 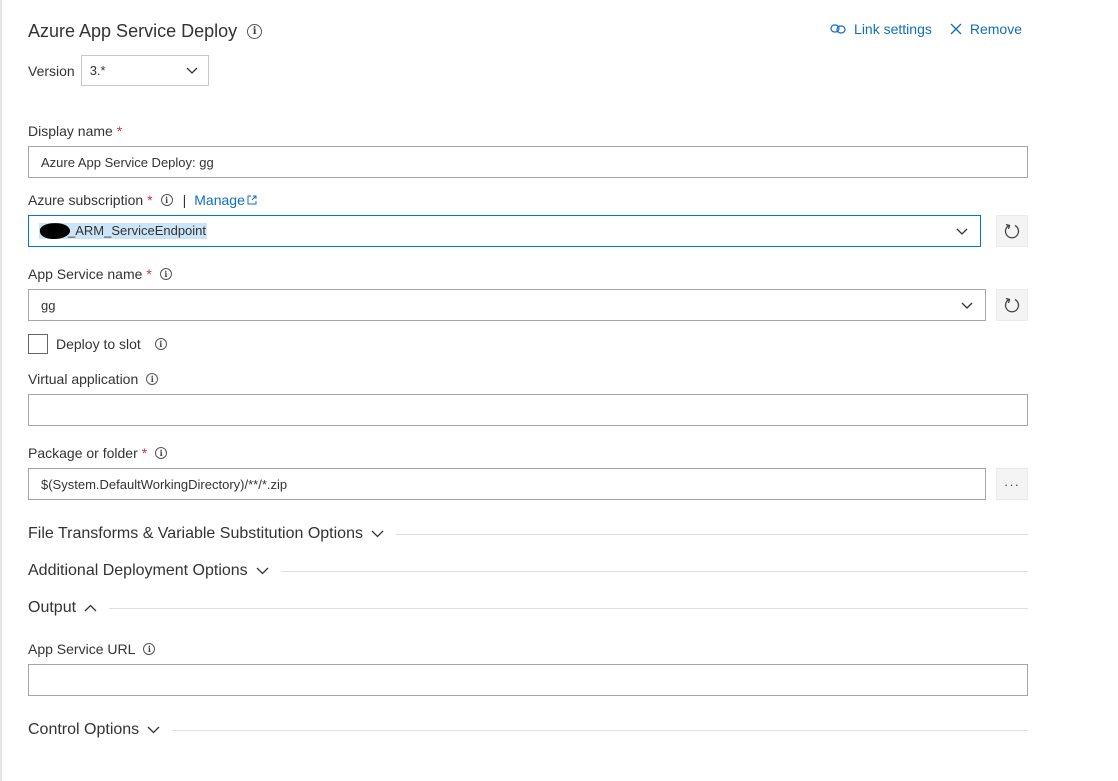 I want to click on deploy-to-slot-row: Deploy to slot i, so click(x=97, y=344).